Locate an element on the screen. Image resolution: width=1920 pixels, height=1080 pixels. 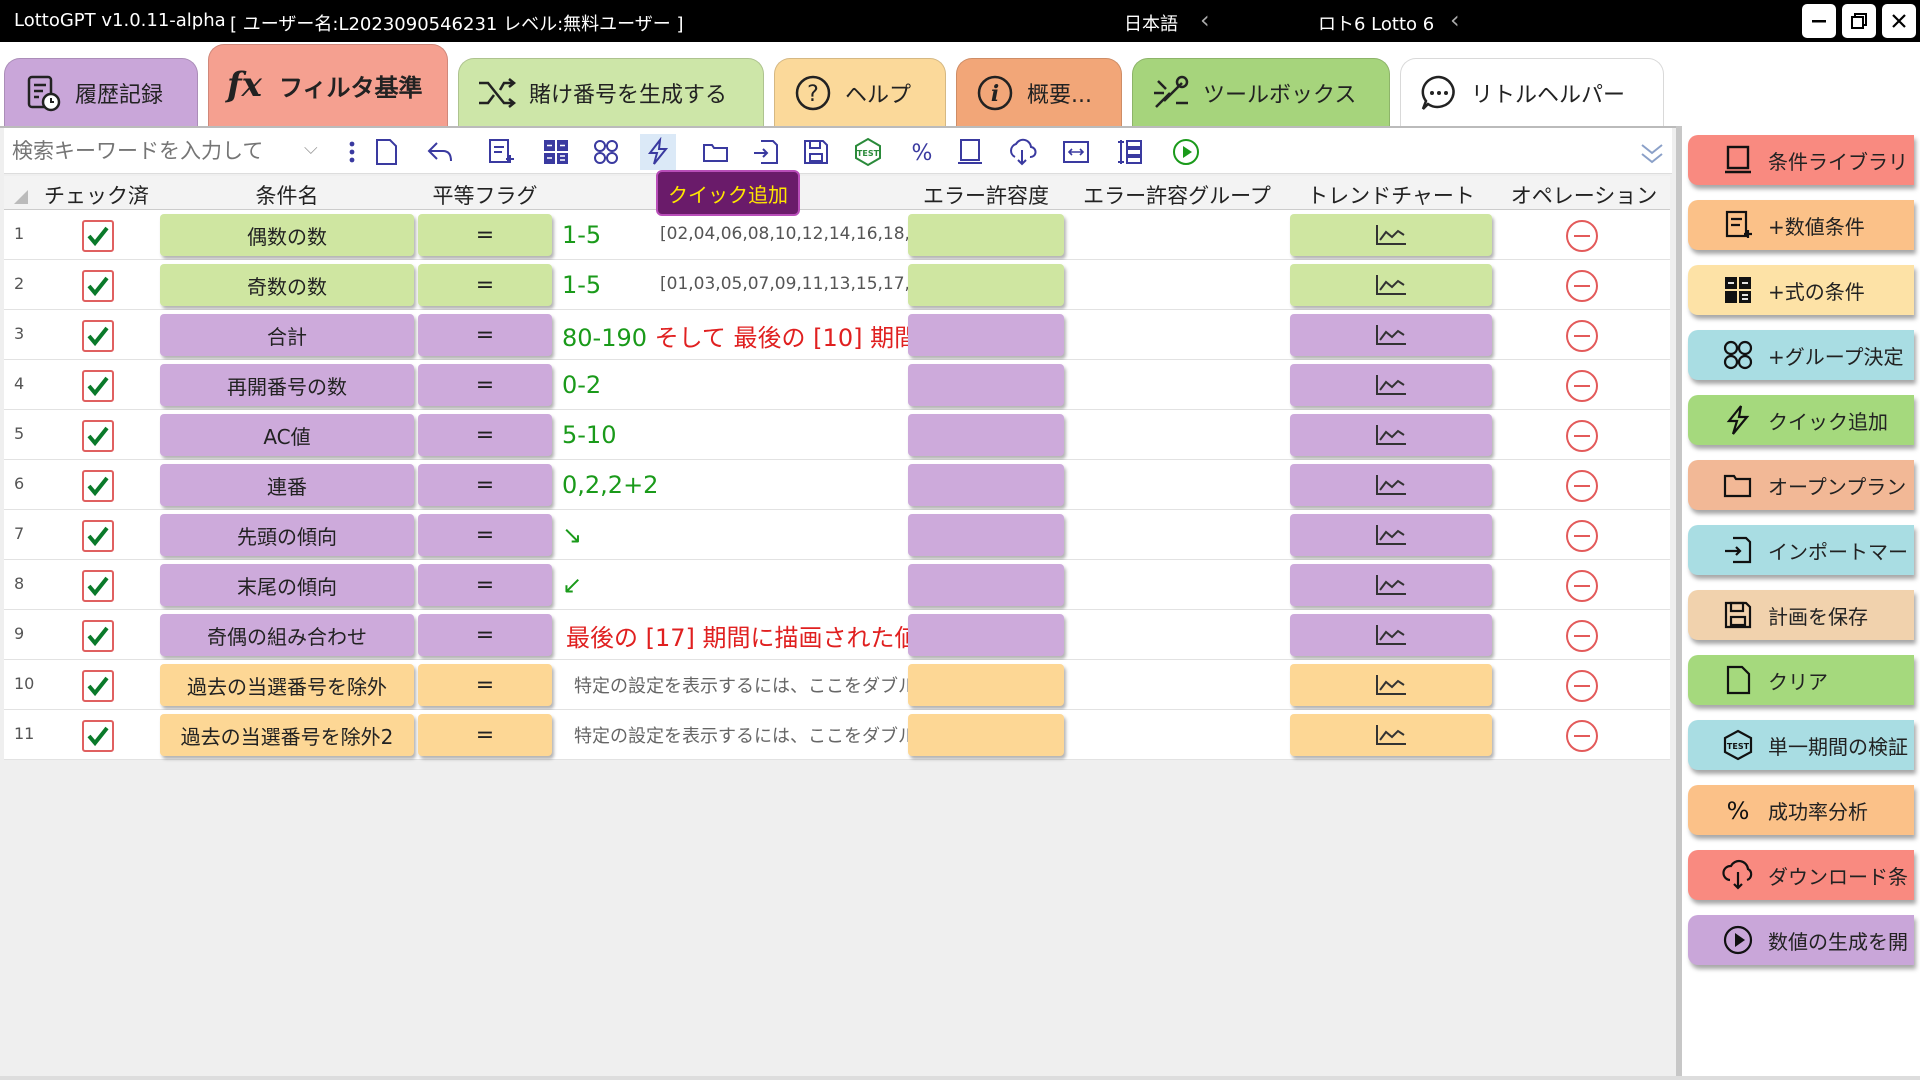
minimize-button is located at coordinates (1819, 21).